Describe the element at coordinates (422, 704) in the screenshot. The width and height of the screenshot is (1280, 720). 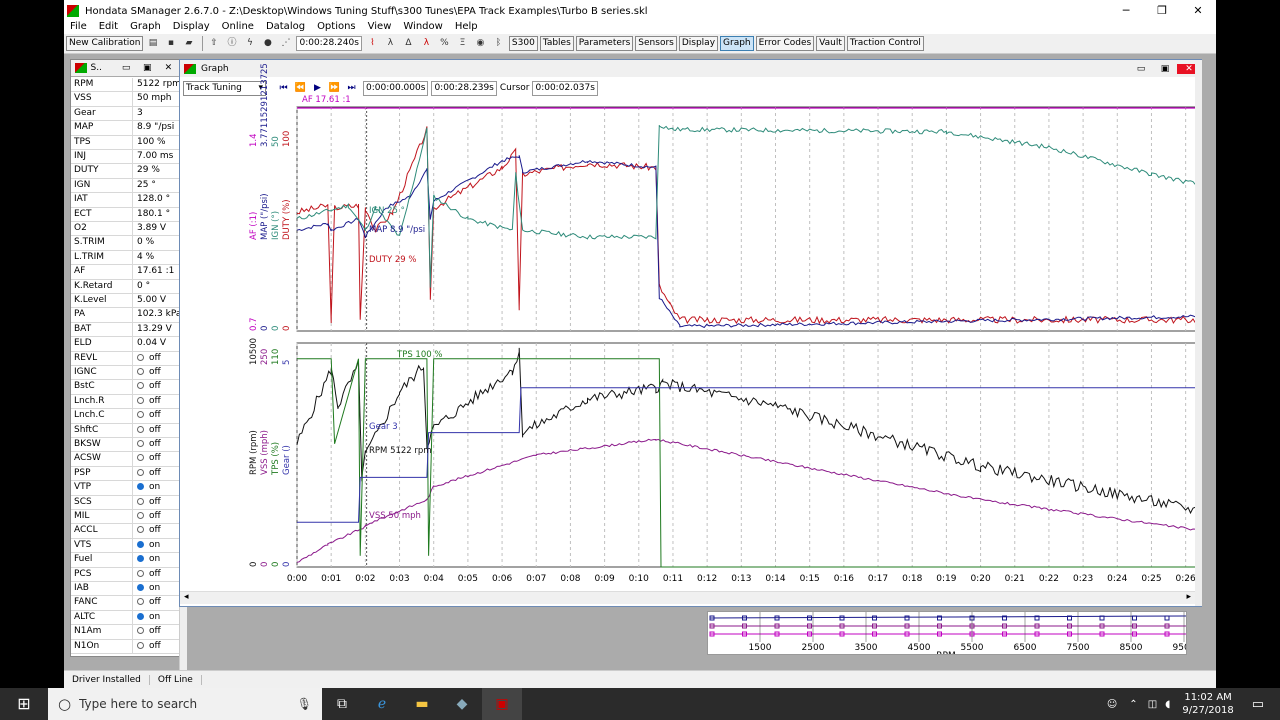
I see `file-explorer-icon: ▬` at that location.